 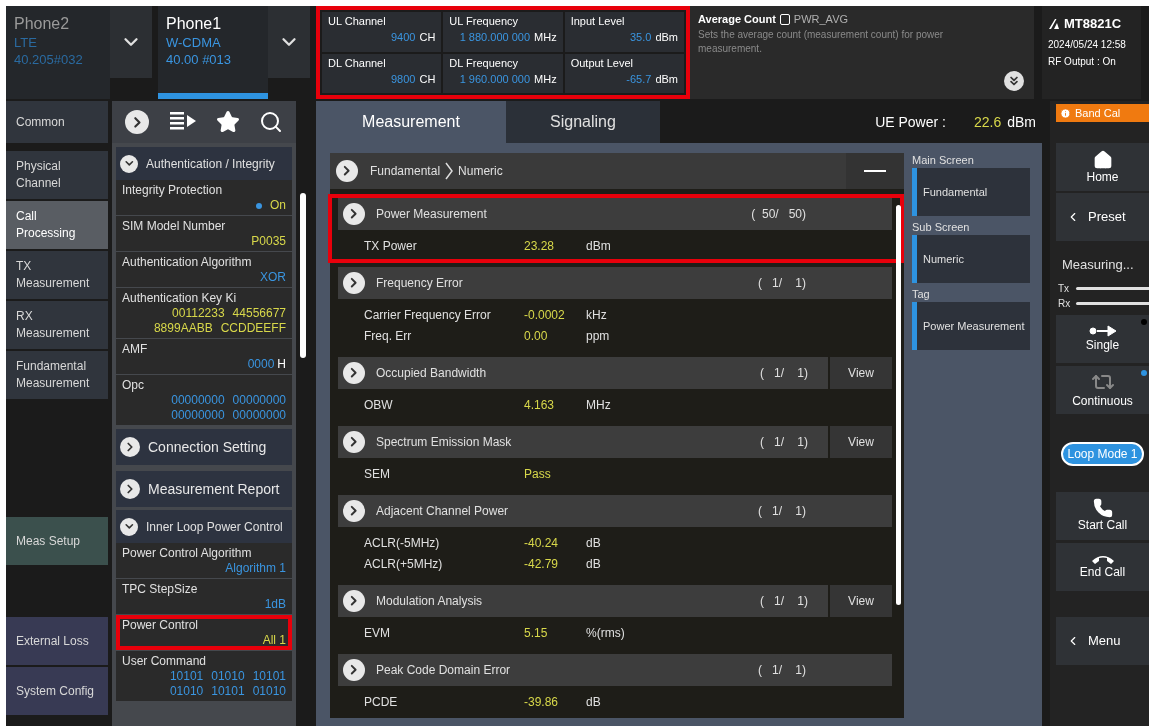 What do you see at coordinates (875, 171) in the screenshot?
I see `minimize-button` at bounding box center [875, 171].